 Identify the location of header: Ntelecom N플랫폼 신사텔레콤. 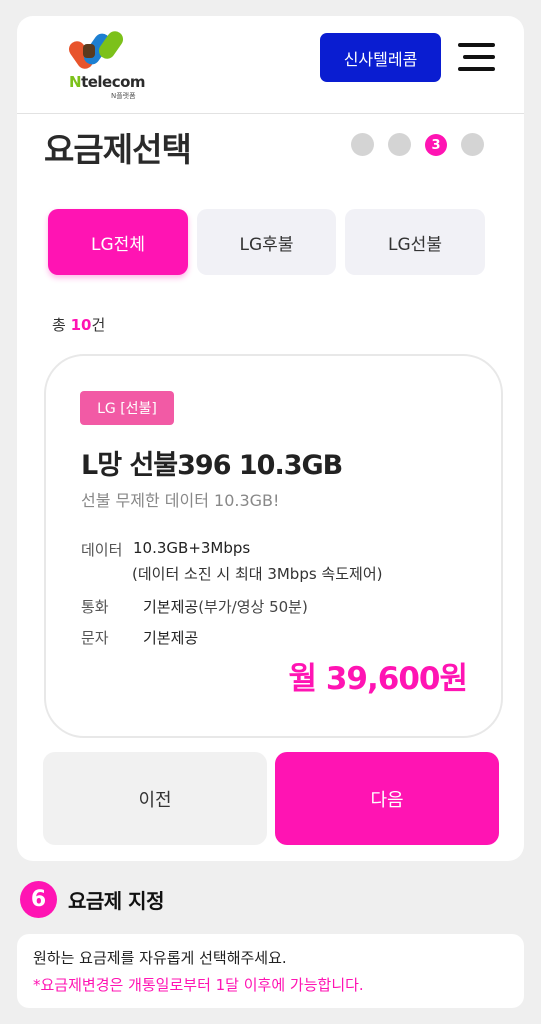
(270, 65).